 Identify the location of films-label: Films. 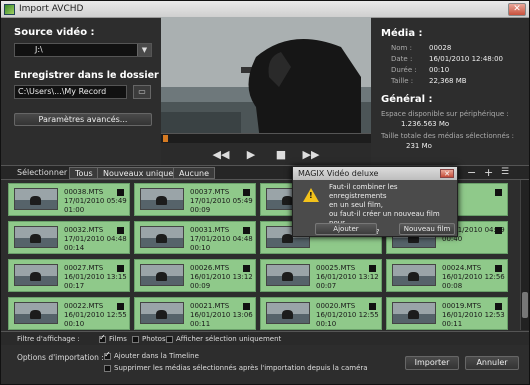
(118, 339).